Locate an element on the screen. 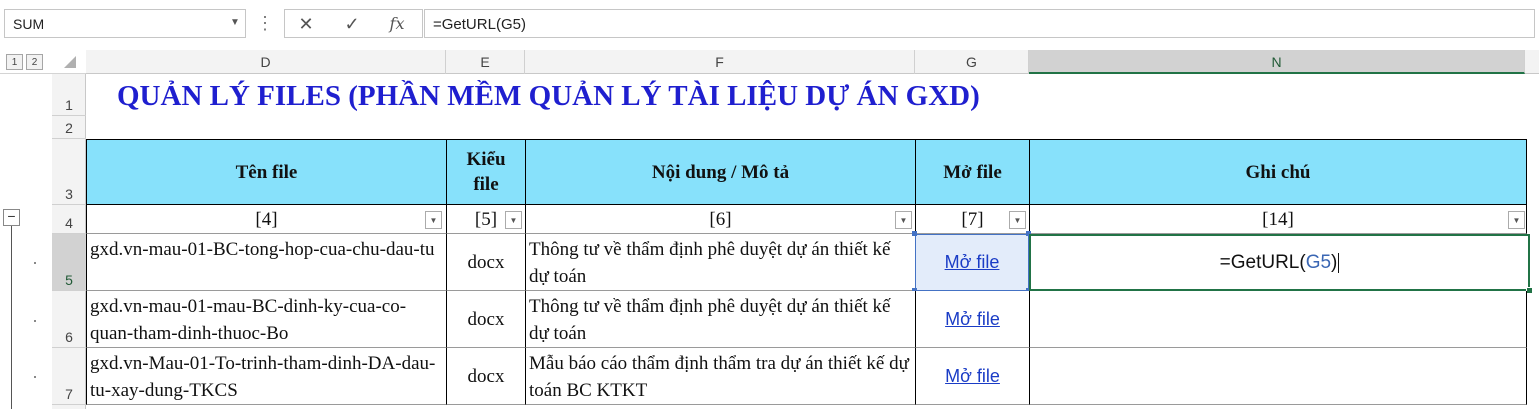 The width and height of the screenshot is (1539, 409). name-box-dropdown-icon: ▼ is located at coordinates (235, 23).